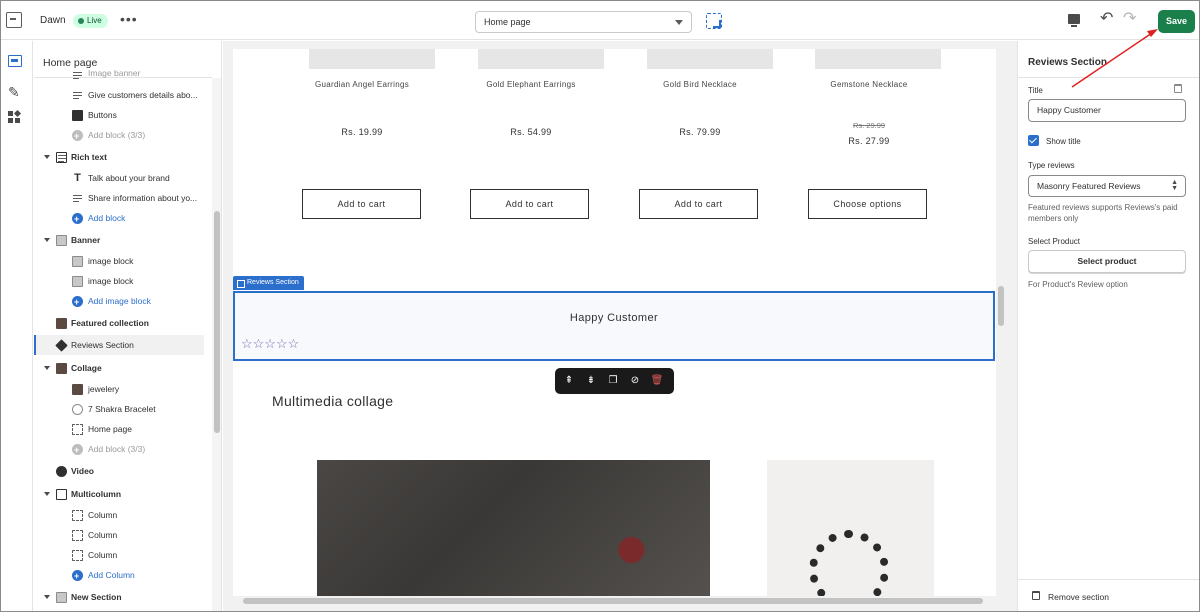  Describe the element at coordinates (700, 84) in the screenshot. I see `product-name: Gold Bird Necklace` at that location.